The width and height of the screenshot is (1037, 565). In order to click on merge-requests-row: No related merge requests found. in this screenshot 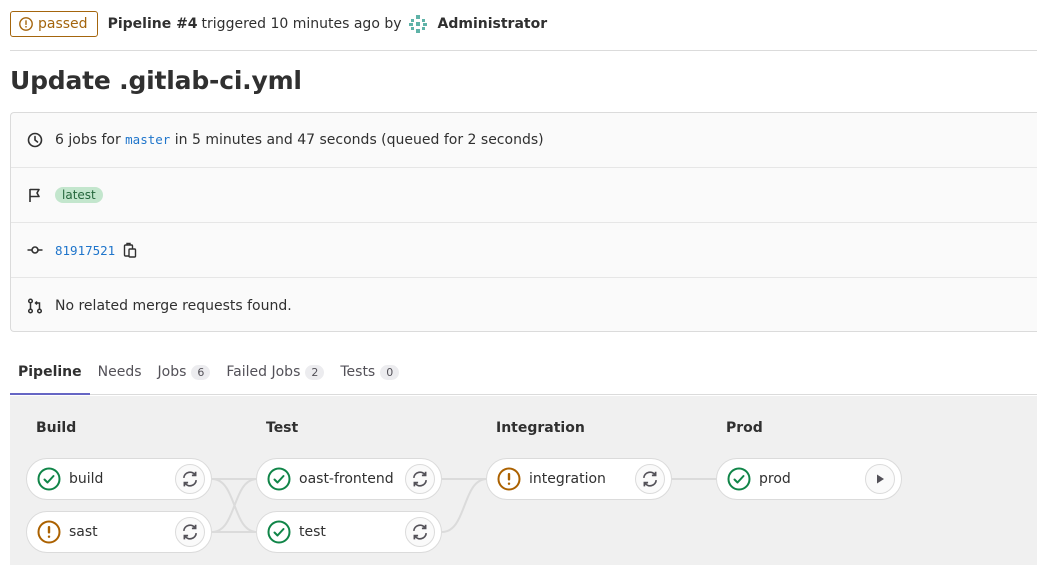, I will do `click(524, 305)`.